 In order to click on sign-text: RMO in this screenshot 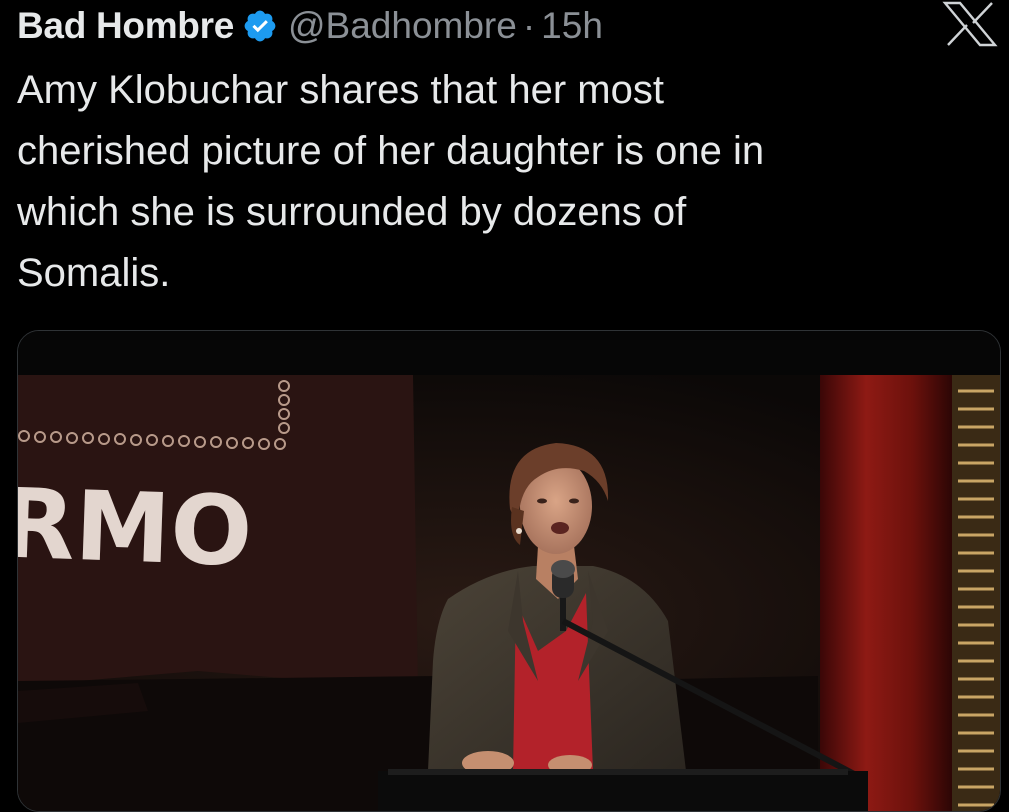, I will do `click(136, 527)`.